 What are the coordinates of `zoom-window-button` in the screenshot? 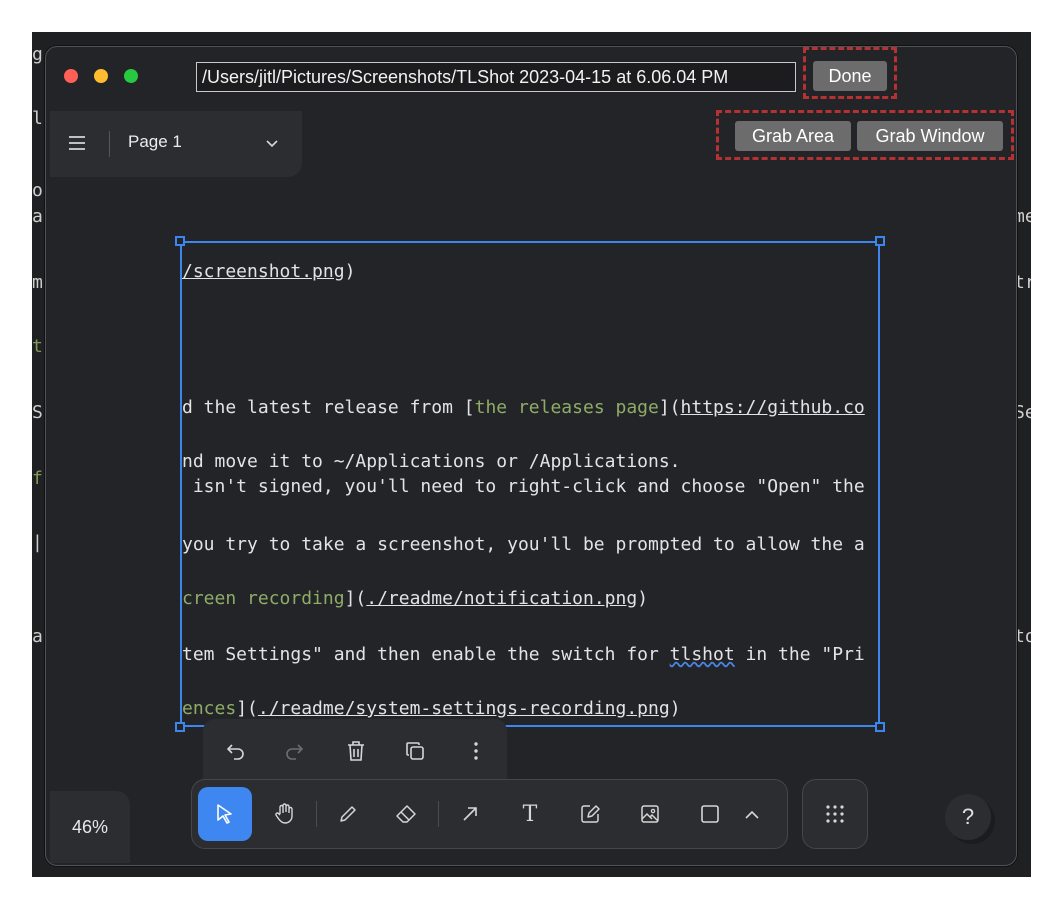 It's located at (131, 76).